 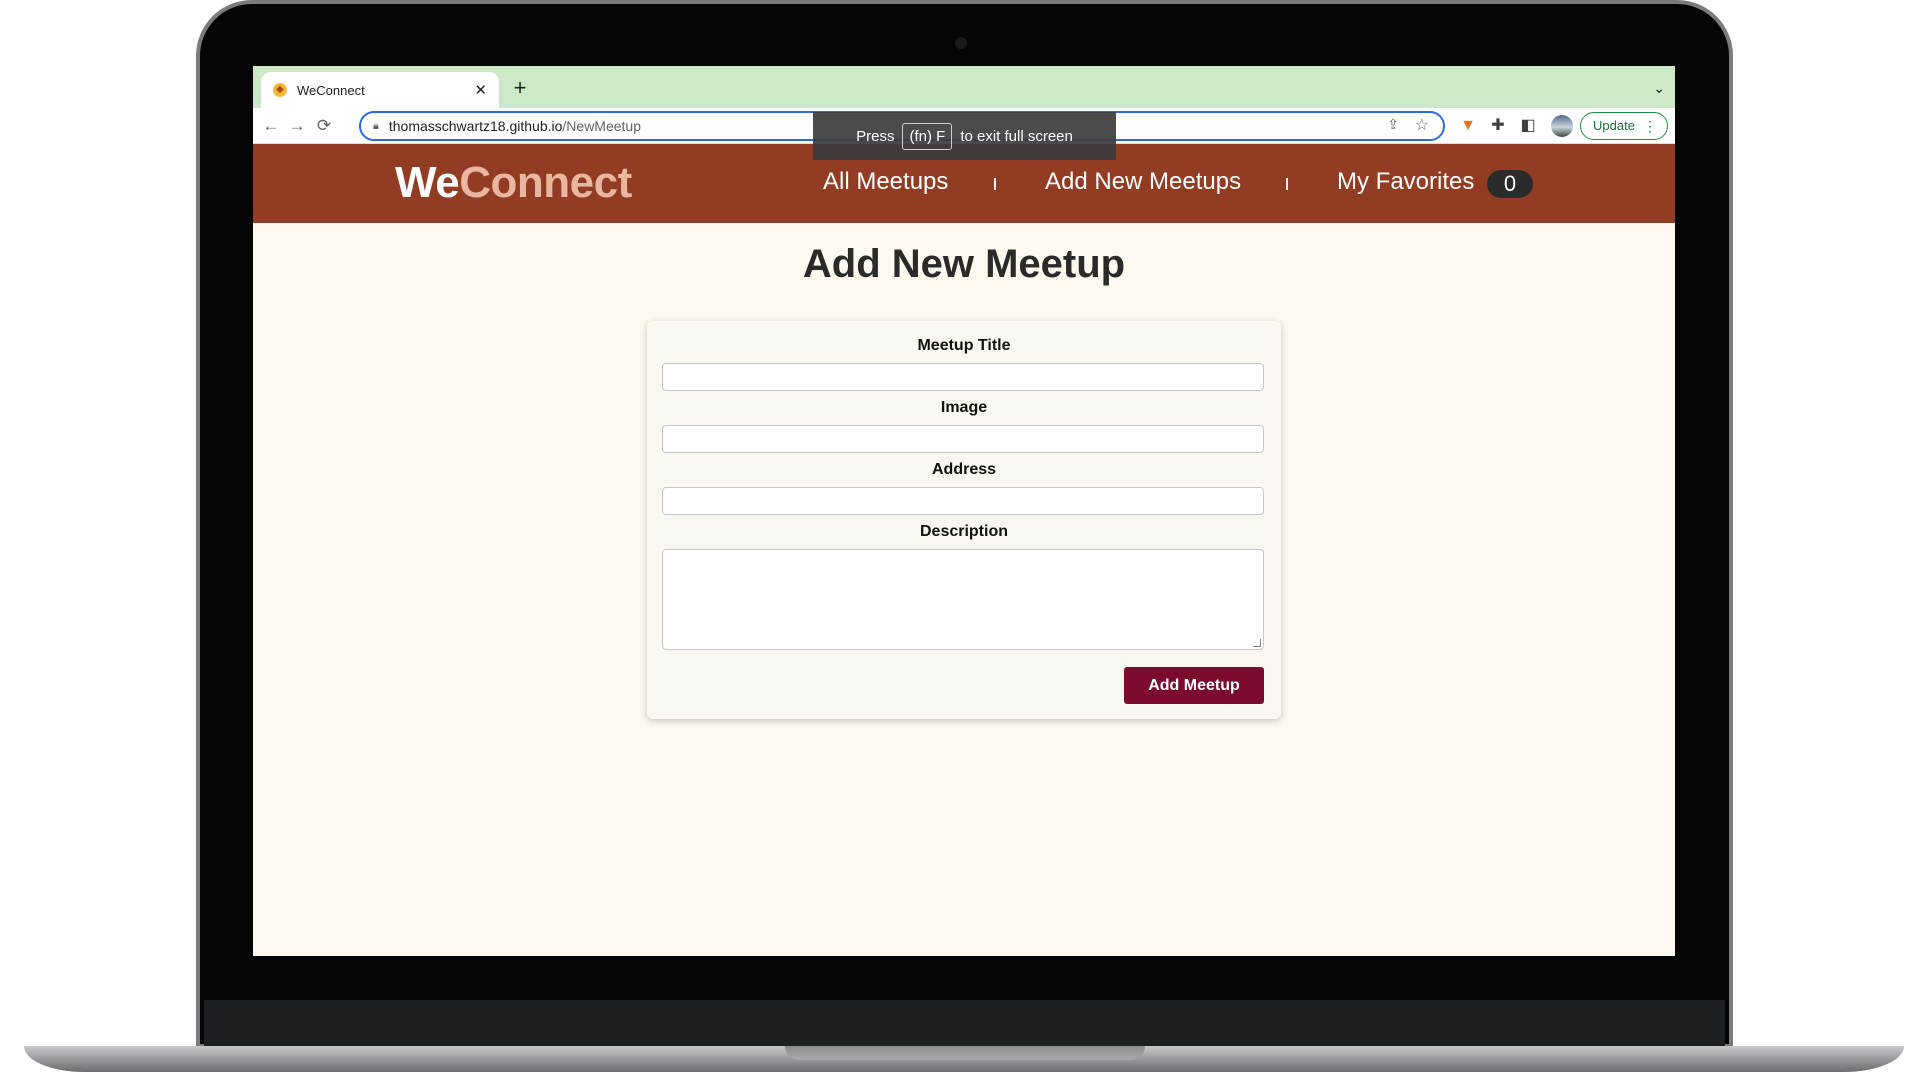 I want to click on laptop-chin, so click(x=964, y=1024).